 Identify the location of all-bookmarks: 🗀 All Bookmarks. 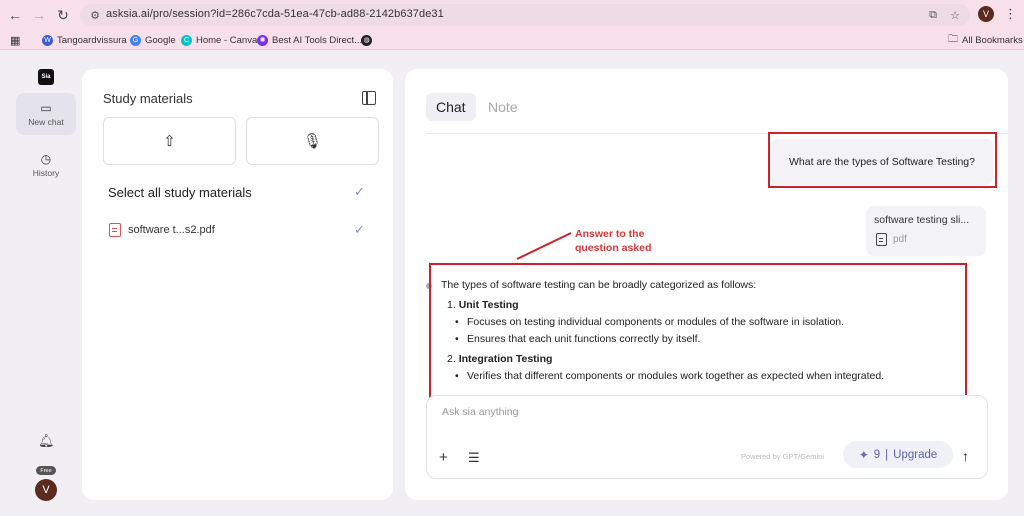
(985, 40).